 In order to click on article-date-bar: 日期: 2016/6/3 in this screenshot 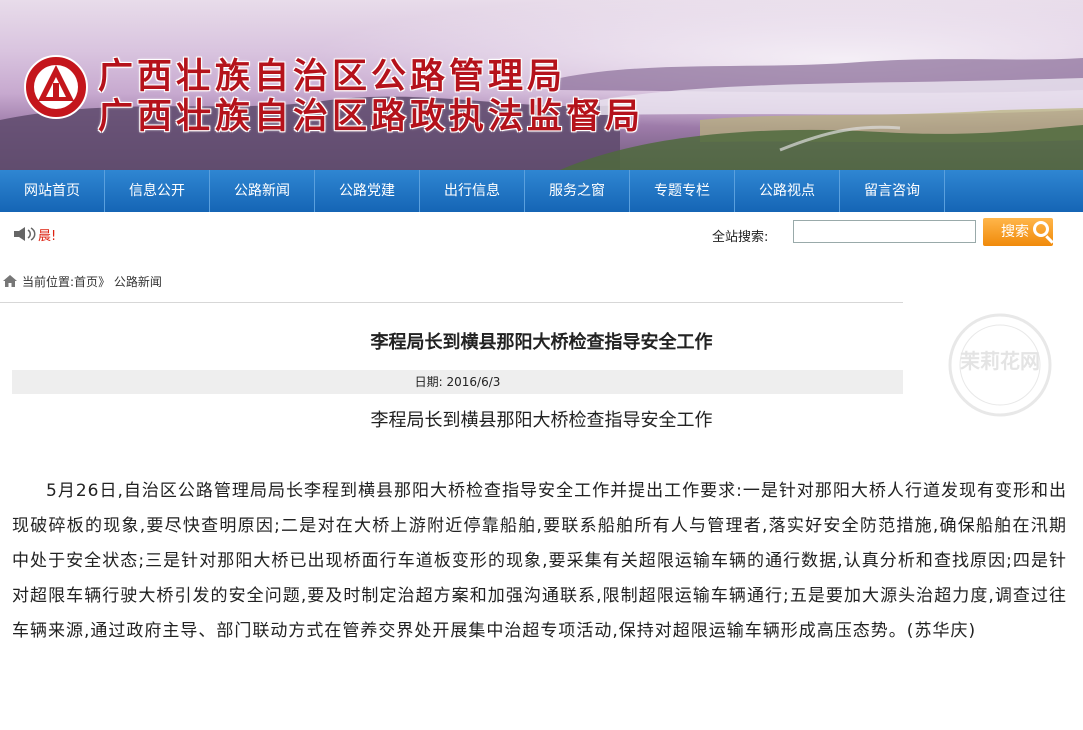, I will do `click(457, 382)`.